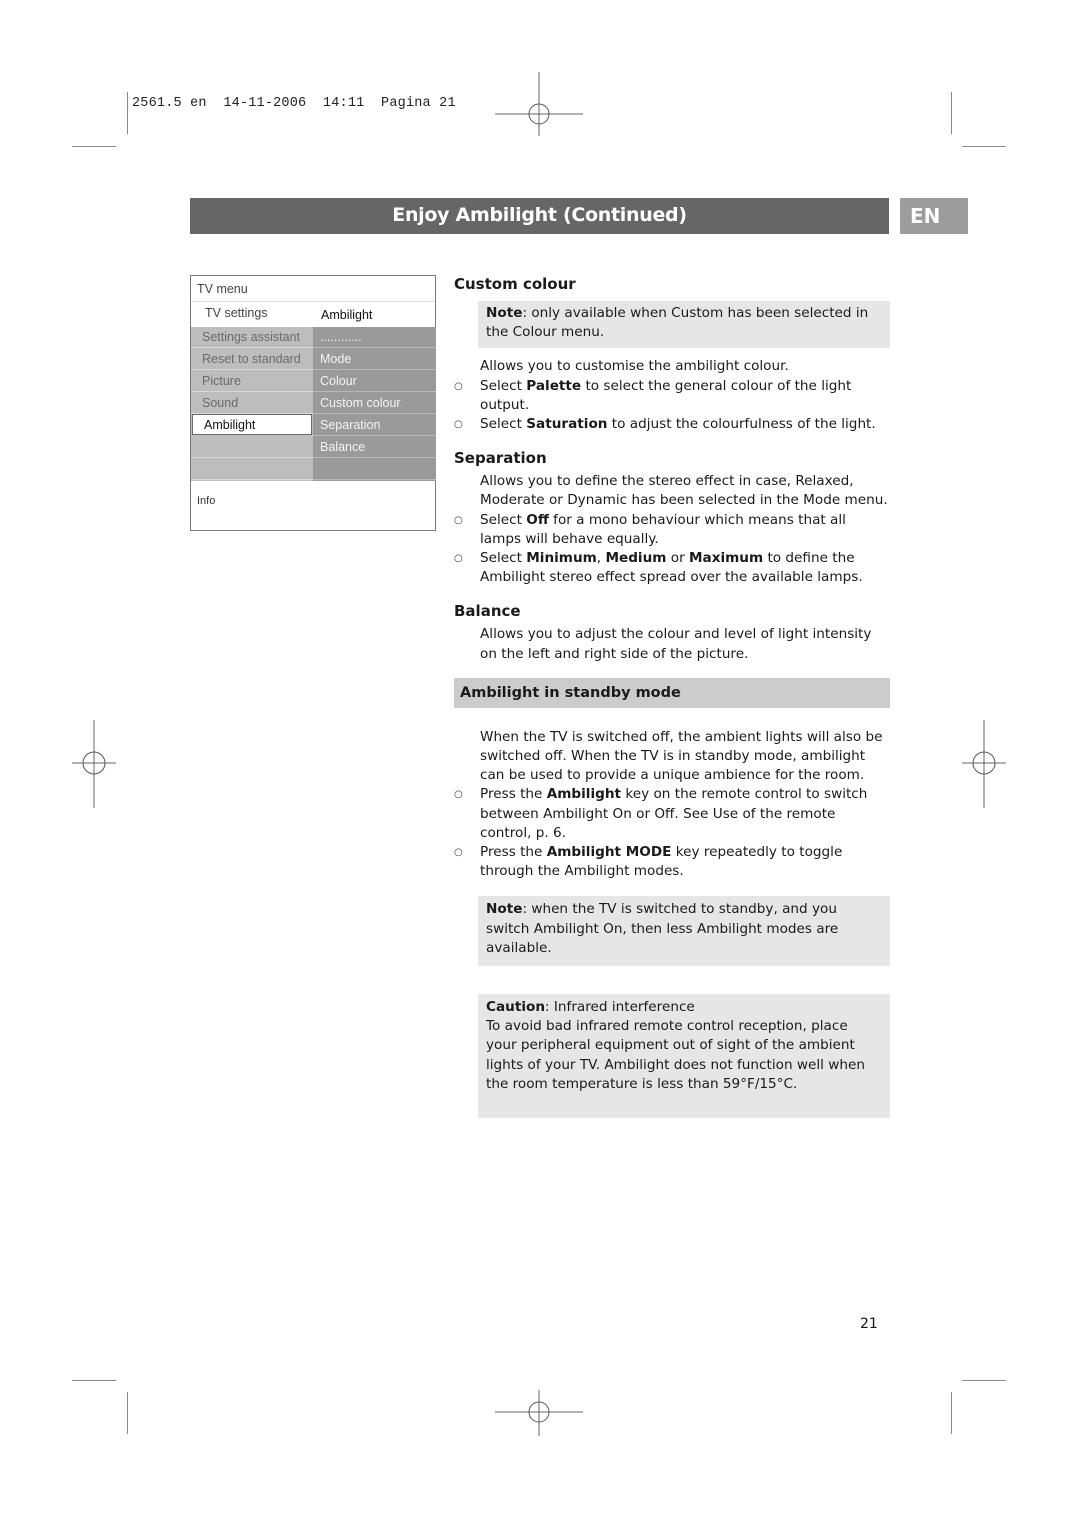 The image size is (1080, 1528). I want to click on menu-breadcrumb: TV settings, so click(236, 313).